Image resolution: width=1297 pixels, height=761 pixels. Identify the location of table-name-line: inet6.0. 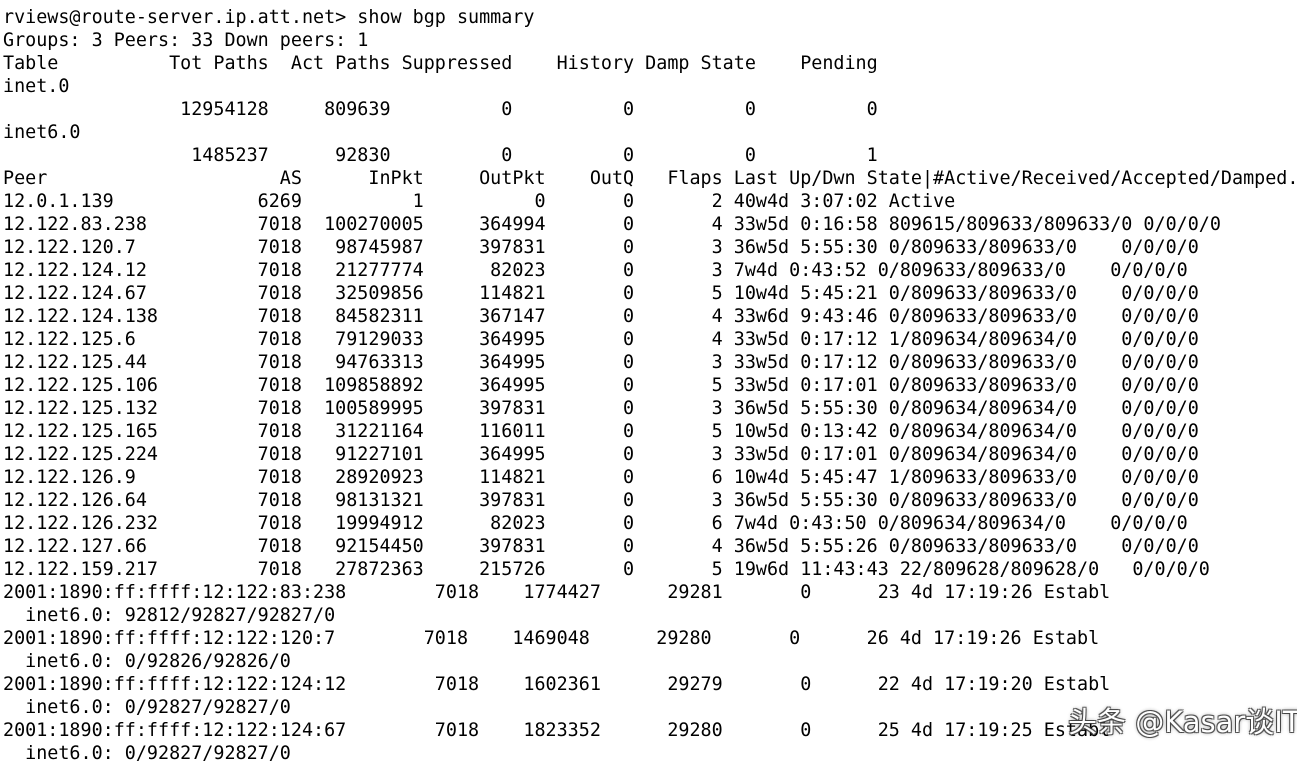
(42, 132).